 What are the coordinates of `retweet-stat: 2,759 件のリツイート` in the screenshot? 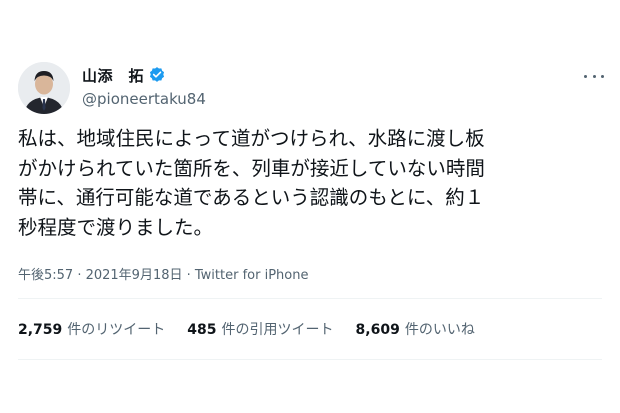 It's located at (91, 329).